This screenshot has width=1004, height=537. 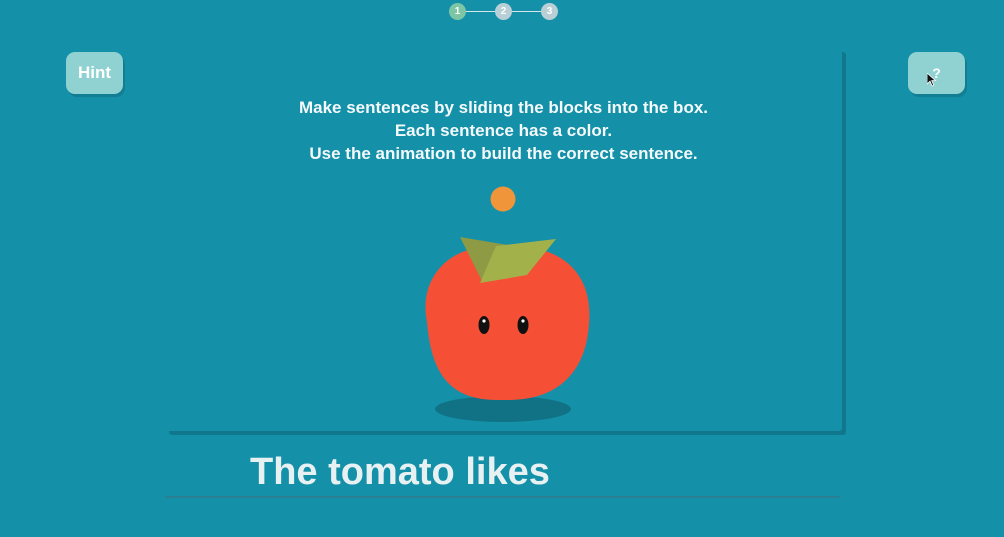 I want to click on bouncing-ball, so click(x=503, y=199).